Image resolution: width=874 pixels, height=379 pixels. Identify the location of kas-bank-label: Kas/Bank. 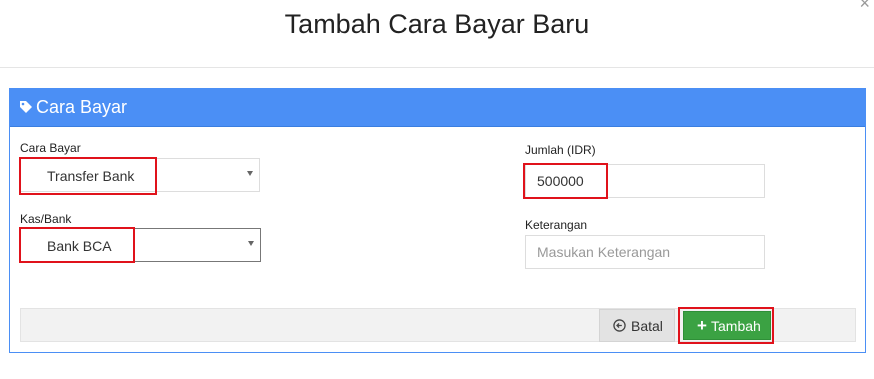
(46, 219).